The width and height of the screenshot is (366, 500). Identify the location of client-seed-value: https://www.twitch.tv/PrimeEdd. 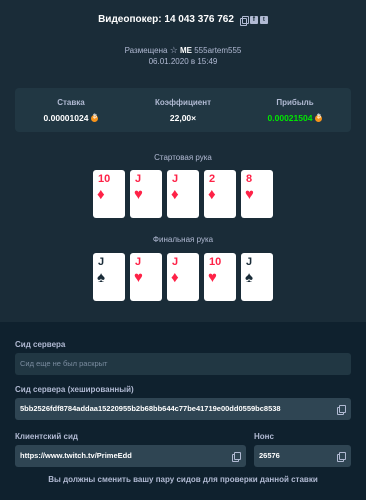
(76, 455).